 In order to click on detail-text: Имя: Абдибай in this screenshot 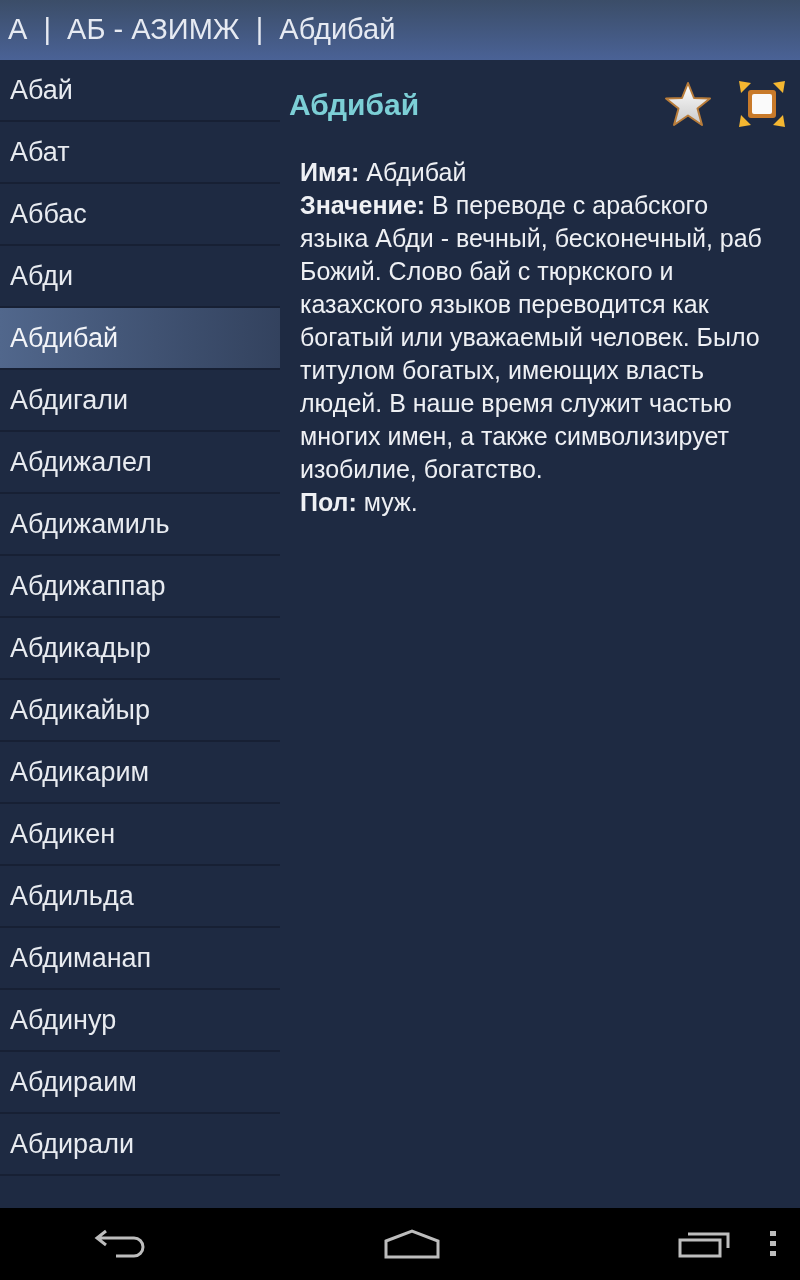, I will do `click(384, 172)`.